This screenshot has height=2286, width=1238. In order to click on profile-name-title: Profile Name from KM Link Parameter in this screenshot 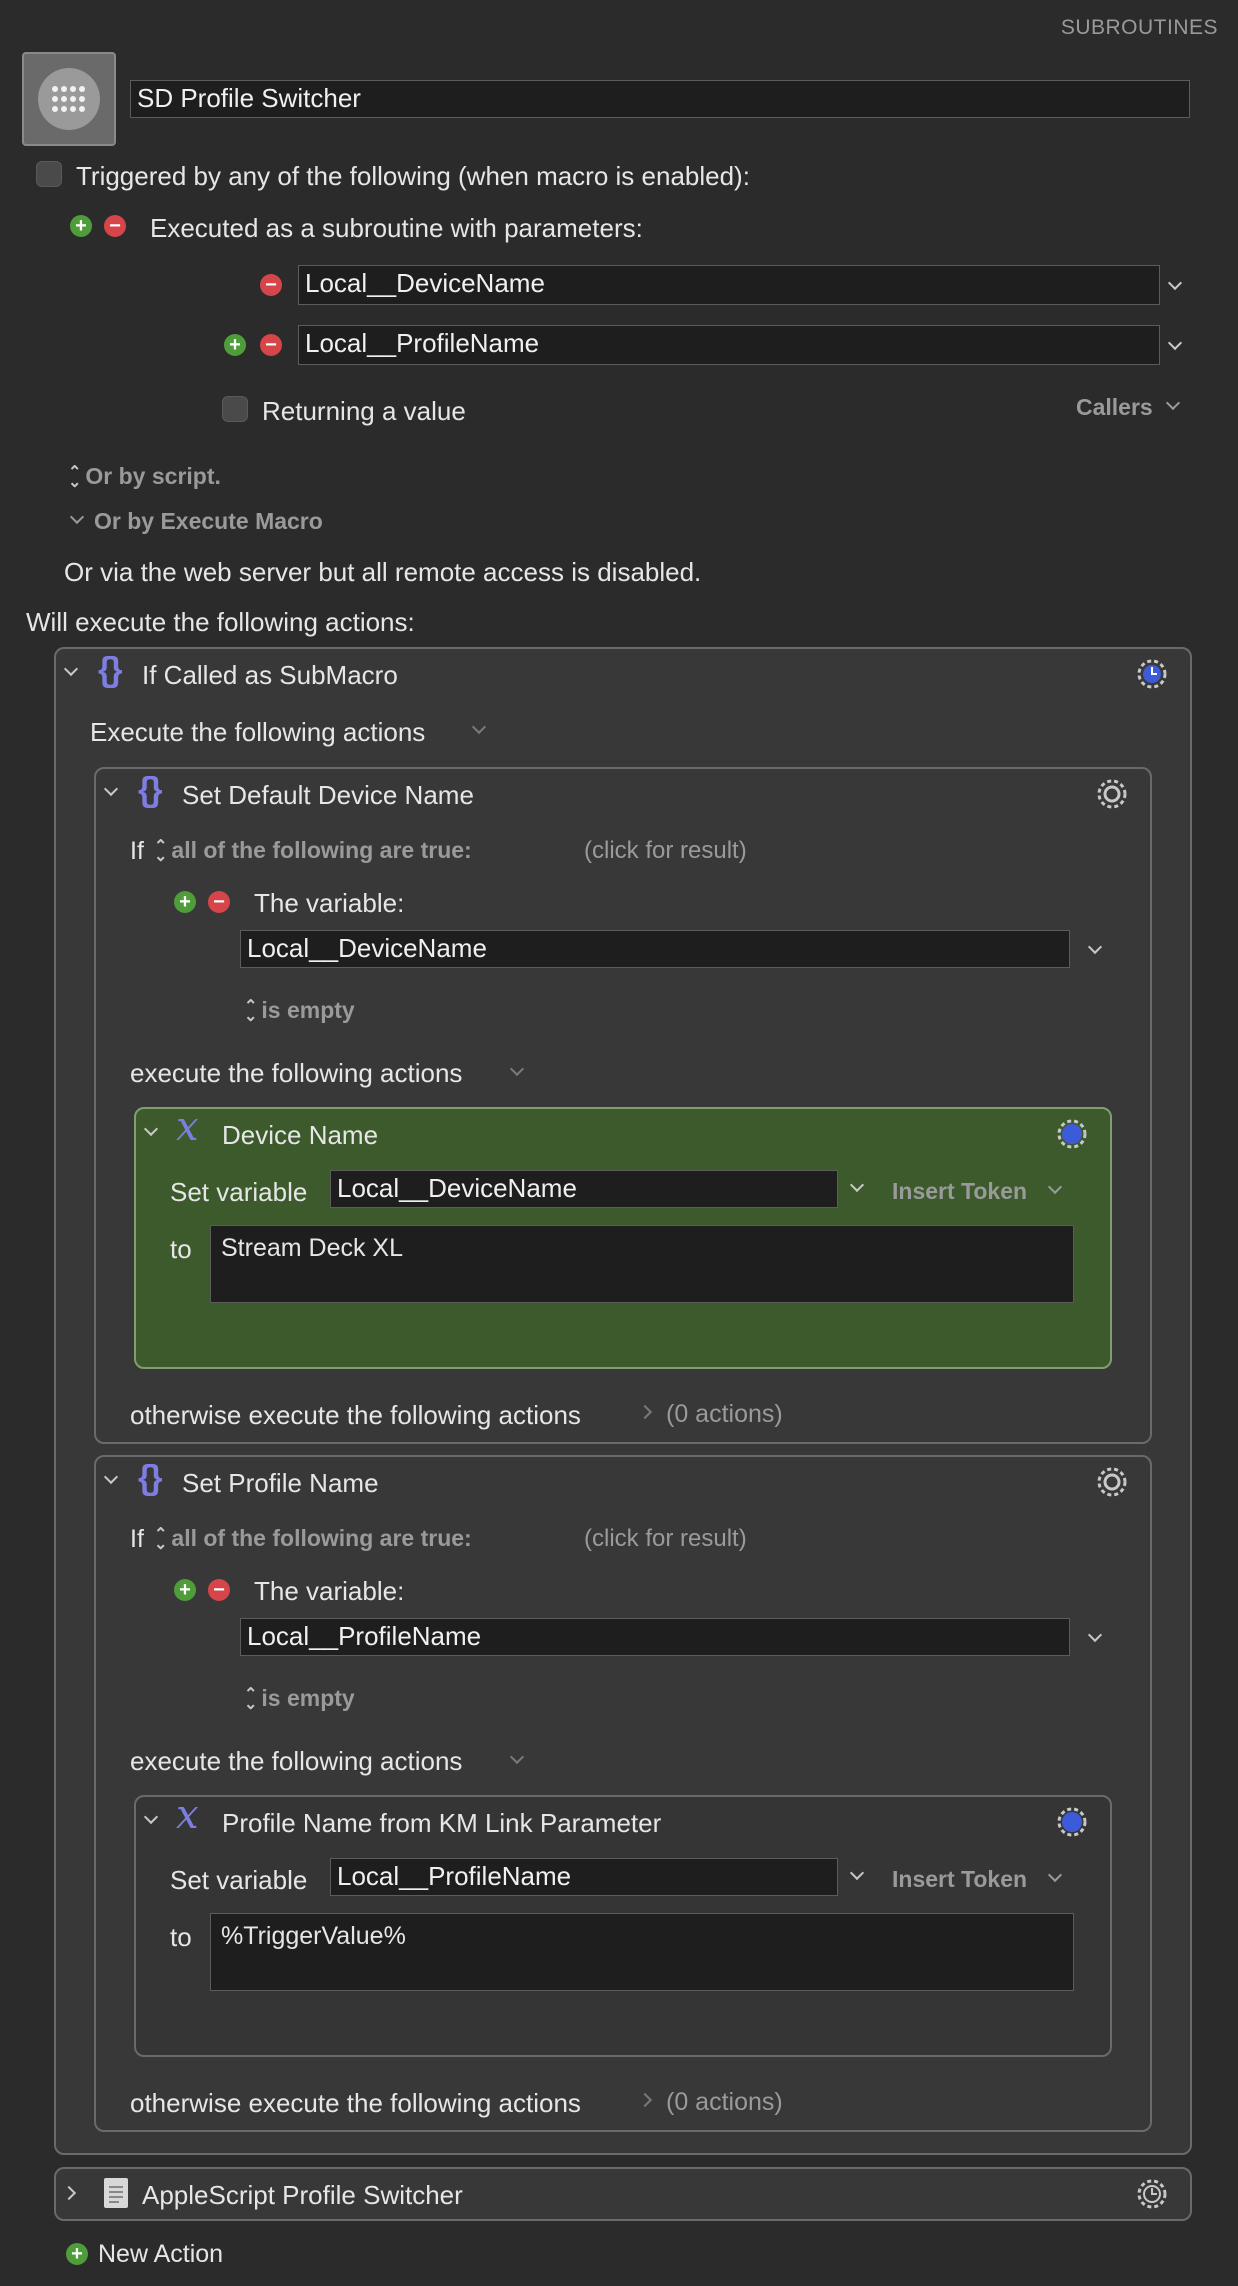, I will do `click(442, 1823)`.